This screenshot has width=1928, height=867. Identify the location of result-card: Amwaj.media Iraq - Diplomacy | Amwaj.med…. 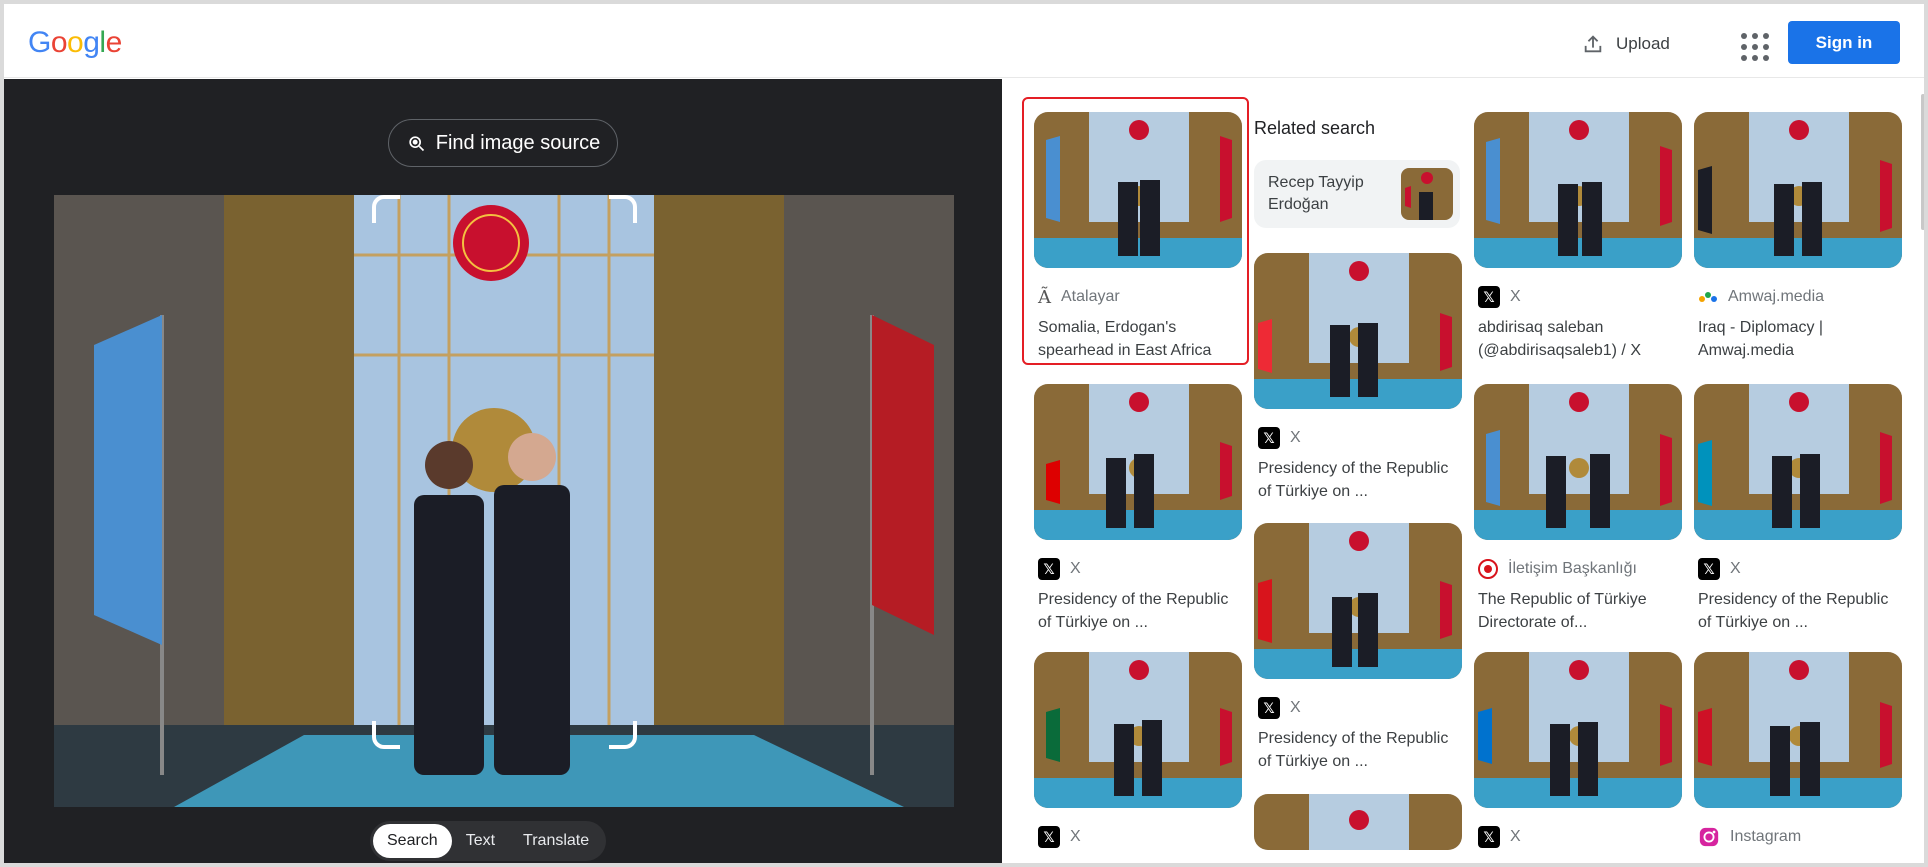
(1798, 237).